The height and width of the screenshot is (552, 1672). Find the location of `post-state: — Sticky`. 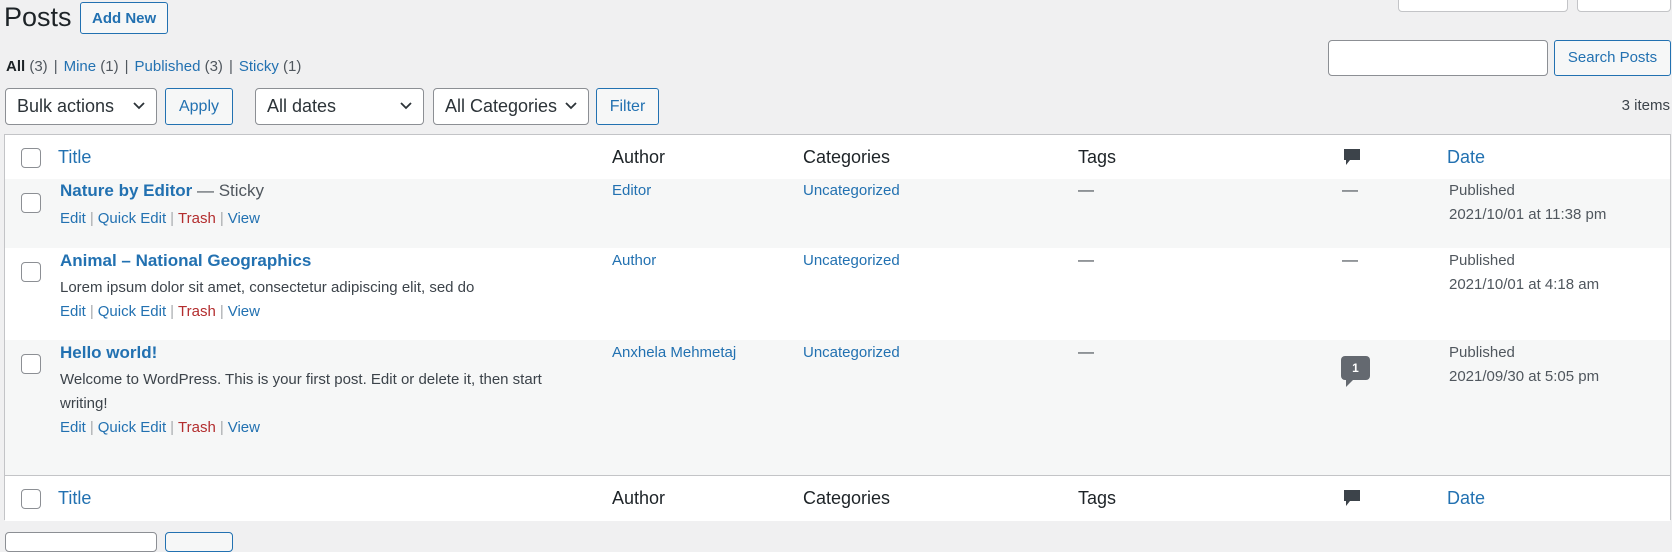

post-state: — Sticky is located at coordinates (228, 190).